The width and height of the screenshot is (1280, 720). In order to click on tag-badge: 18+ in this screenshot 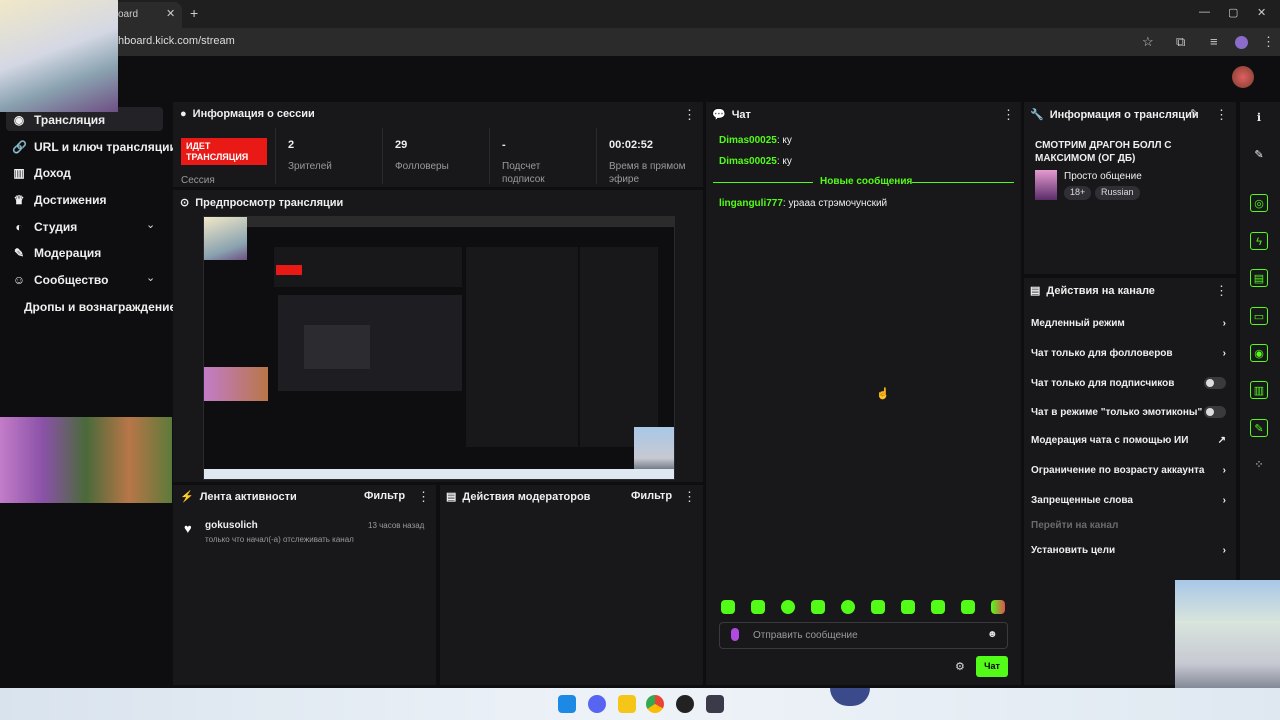, I will do `click(1078, 193)`.